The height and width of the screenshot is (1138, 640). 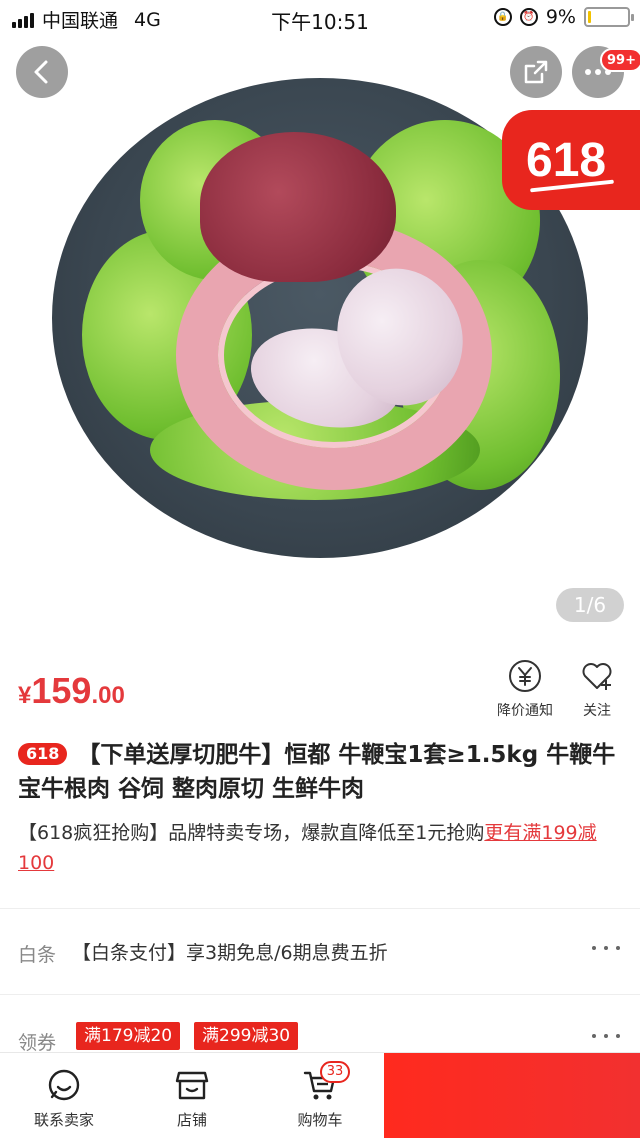 I want to click on follow-button: 关注, so click(x=597, y=689).